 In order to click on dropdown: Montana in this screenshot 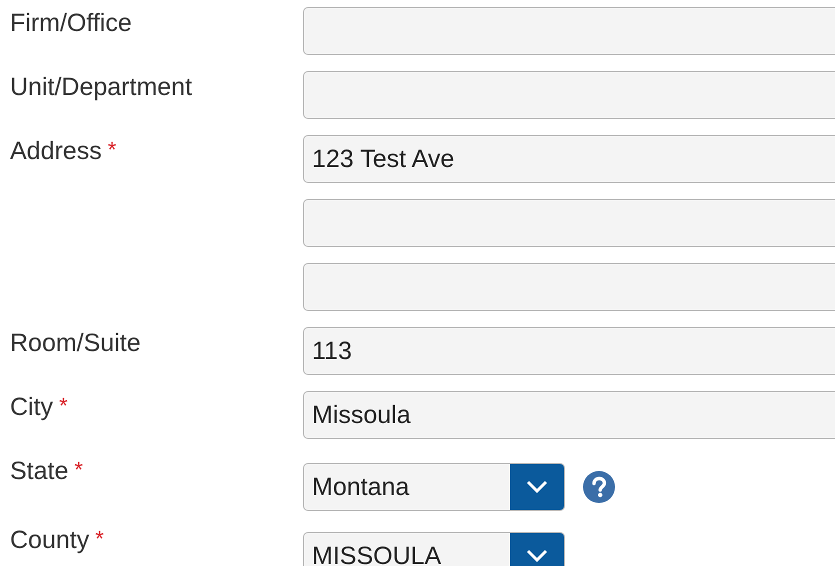, I will do `click(434, 487)`.